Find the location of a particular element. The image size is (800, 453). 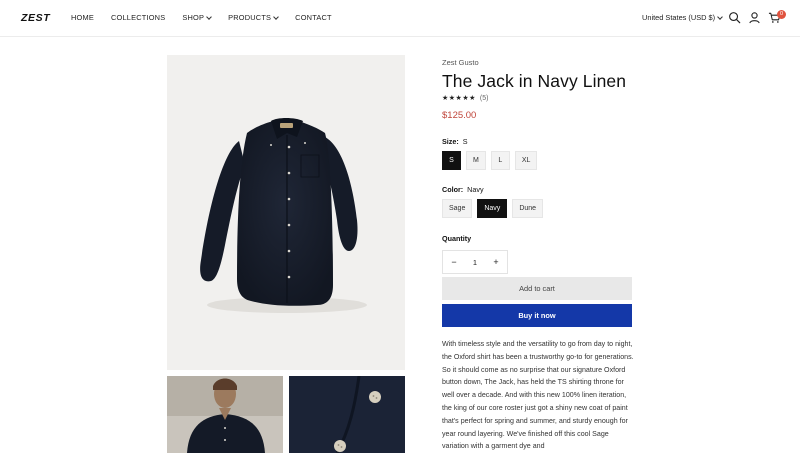

color-option-sage: Sage is located at coordinates (457, 208).